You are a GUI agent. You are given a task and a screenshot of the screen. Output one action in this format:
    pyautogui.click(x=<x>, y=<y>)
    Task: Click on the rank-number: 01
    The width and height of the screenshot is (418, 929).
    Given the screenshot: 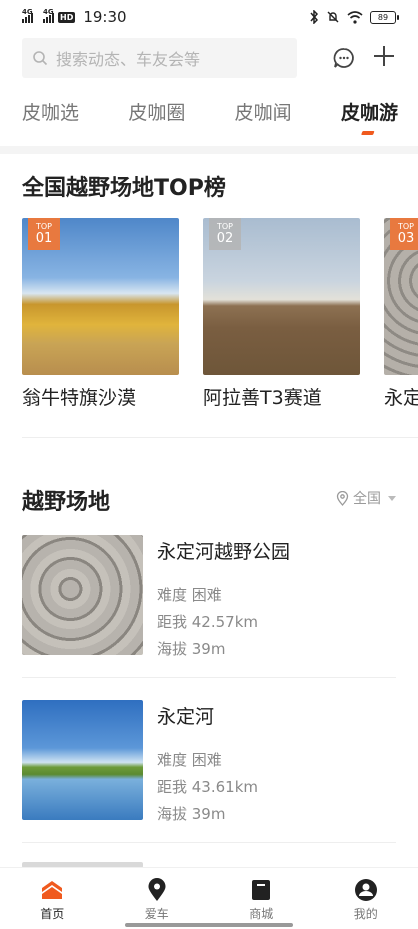 What is the action you would take?
    pyautogui.click(x=44, y=238)
    